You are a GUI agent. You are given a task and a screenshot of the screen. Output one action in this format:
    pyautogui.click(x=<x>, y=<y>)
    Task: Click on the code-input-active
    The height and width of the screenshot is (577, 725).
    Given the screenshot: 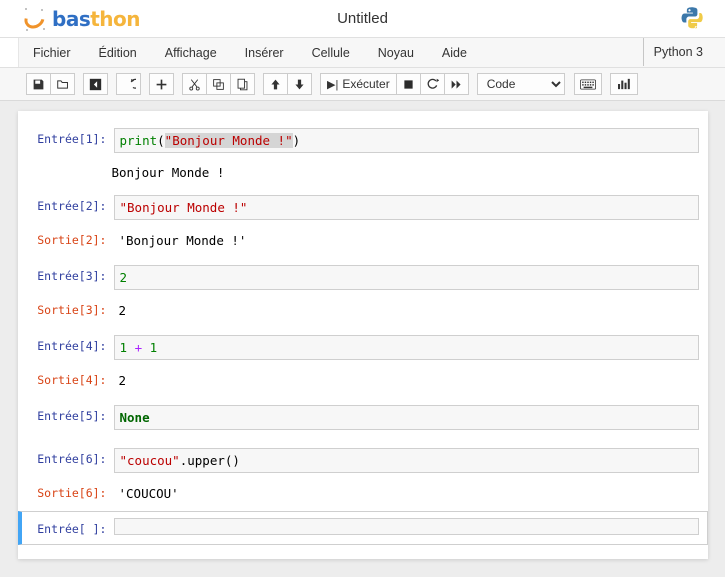 What is the action you would take?
    pyautogui.click(x=406, y=526)
    